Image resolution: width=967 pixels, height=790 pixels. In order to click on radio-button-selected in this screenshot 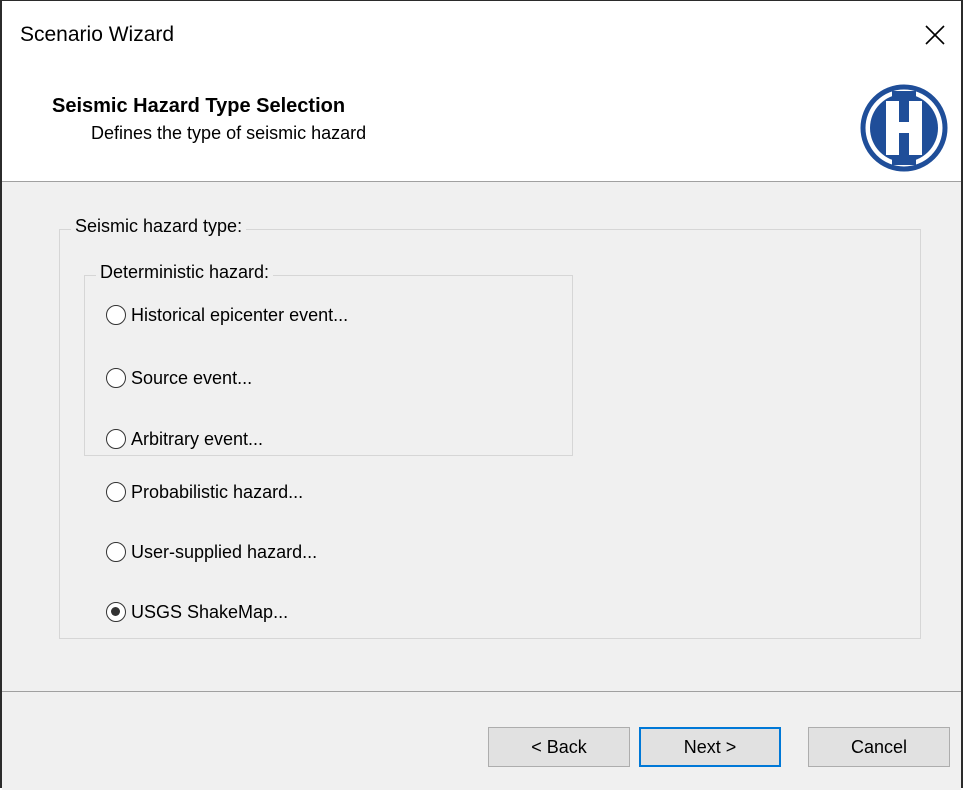, I will do `click(116, 612)`.